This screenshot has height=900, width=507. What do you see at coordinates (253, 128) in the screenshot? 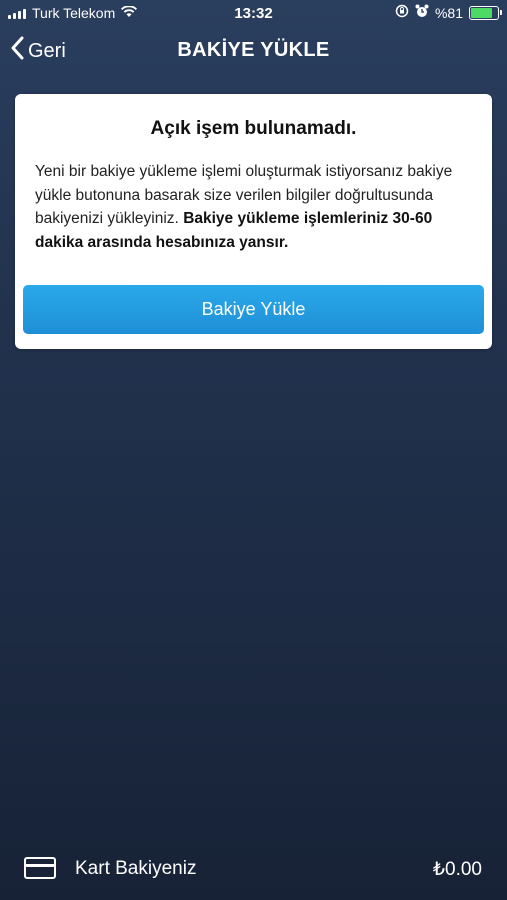
I see `card-title: Açık işem bulunamadı.` at bounding box center [253, 128].